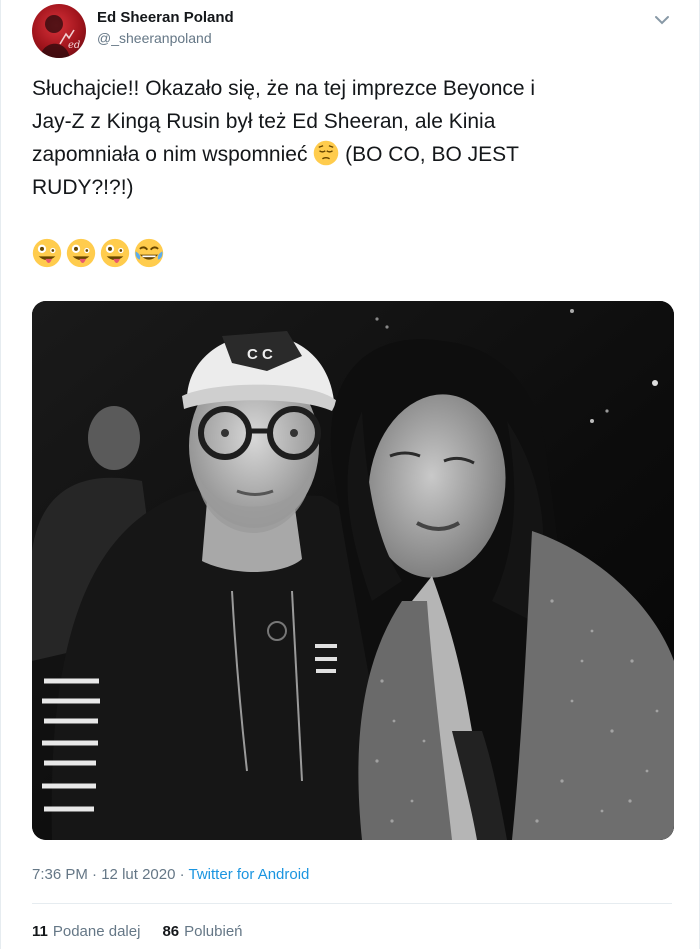  Describe the element at coordinates (662, 20) in the screenshot. I see `chevron-down-icon` at that location.